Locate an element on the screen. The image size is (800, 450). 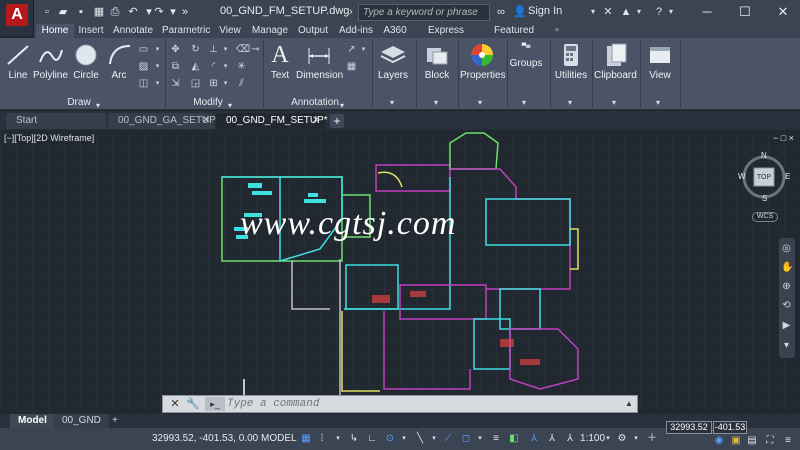
tab-view: View is located at coordinates (230, 31).